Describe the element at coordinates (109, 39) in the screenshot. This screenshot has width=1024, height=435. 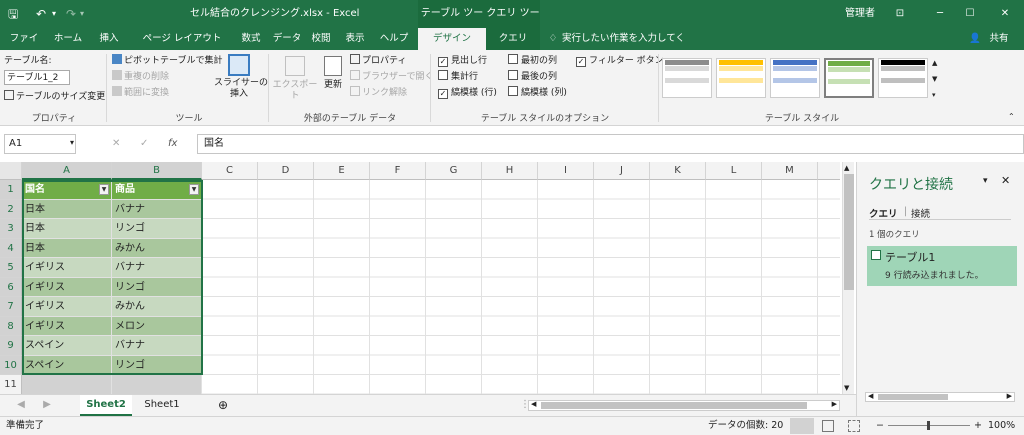
I see `tab-insert: 挿入` at that location.